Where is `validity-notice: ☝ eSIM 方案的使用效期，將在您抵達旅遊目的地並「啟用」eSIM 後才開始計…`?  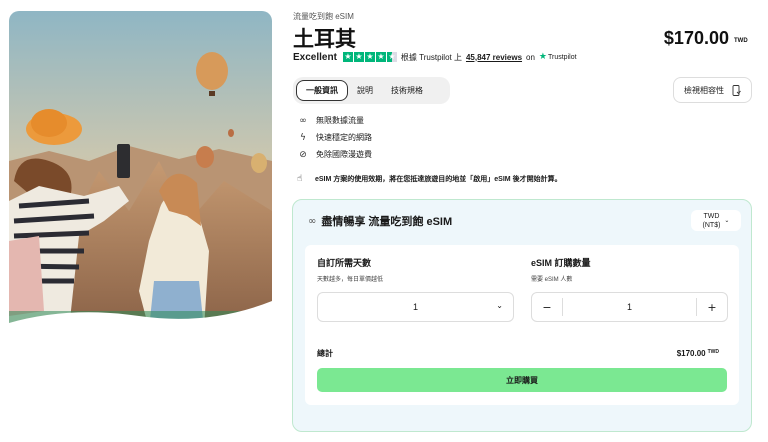
validity-notice: ☝ eSIM 方案的使用效期，將在您抵達旅遊目的地並「啟用」eSIM 後才開始計… is located at coordinates (429, 179).